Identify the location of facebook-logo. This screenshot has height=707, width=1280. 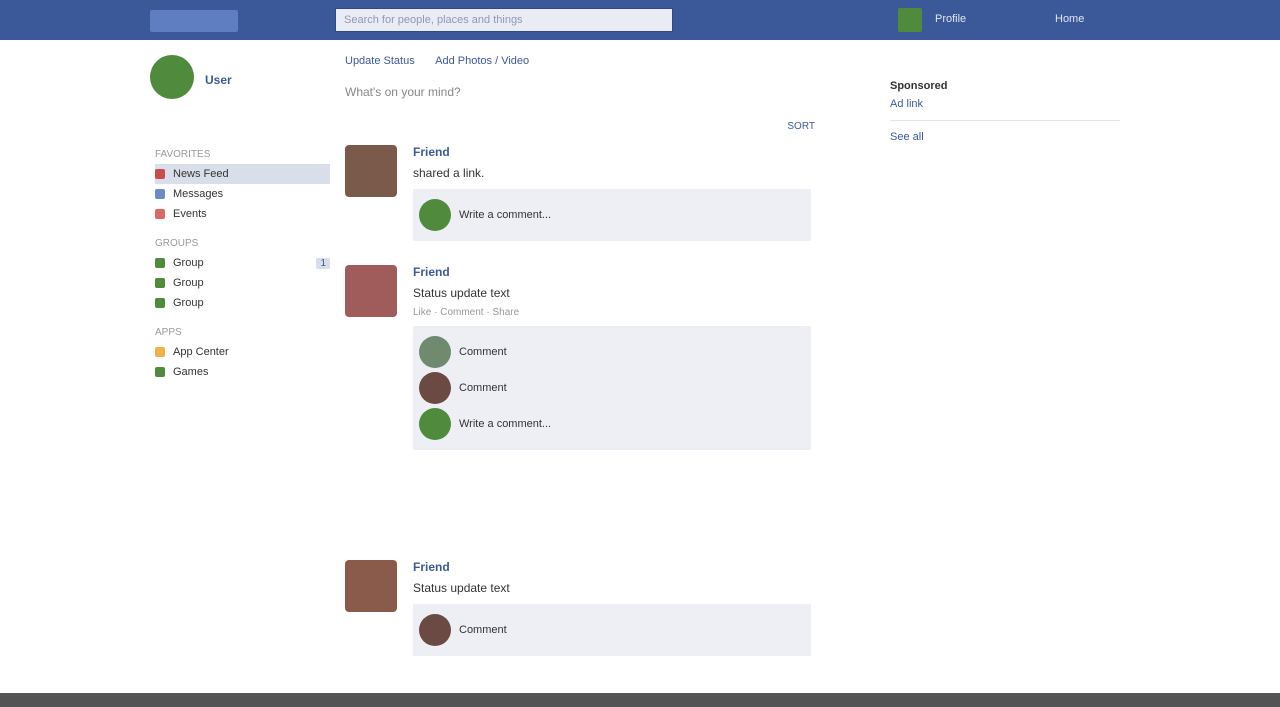
(194, 21).